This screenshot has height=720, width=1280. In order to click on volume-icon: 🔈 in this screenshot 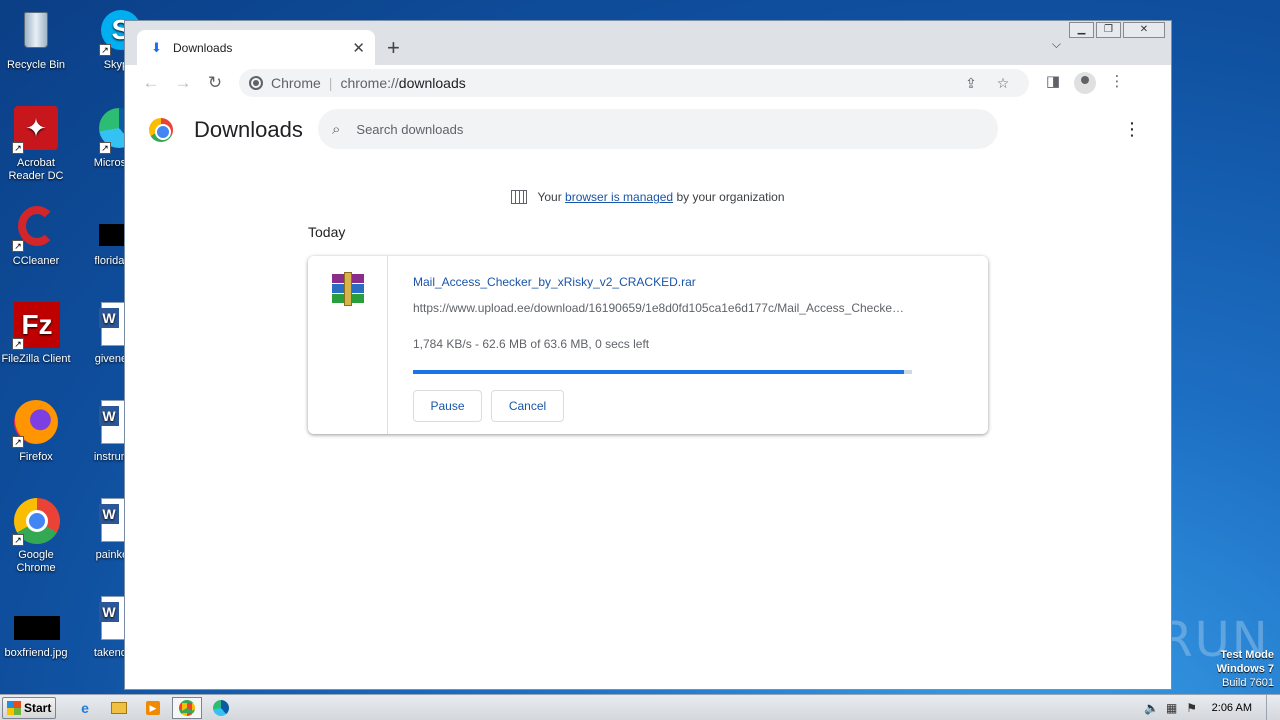, I will do `click(1152, 708)`.